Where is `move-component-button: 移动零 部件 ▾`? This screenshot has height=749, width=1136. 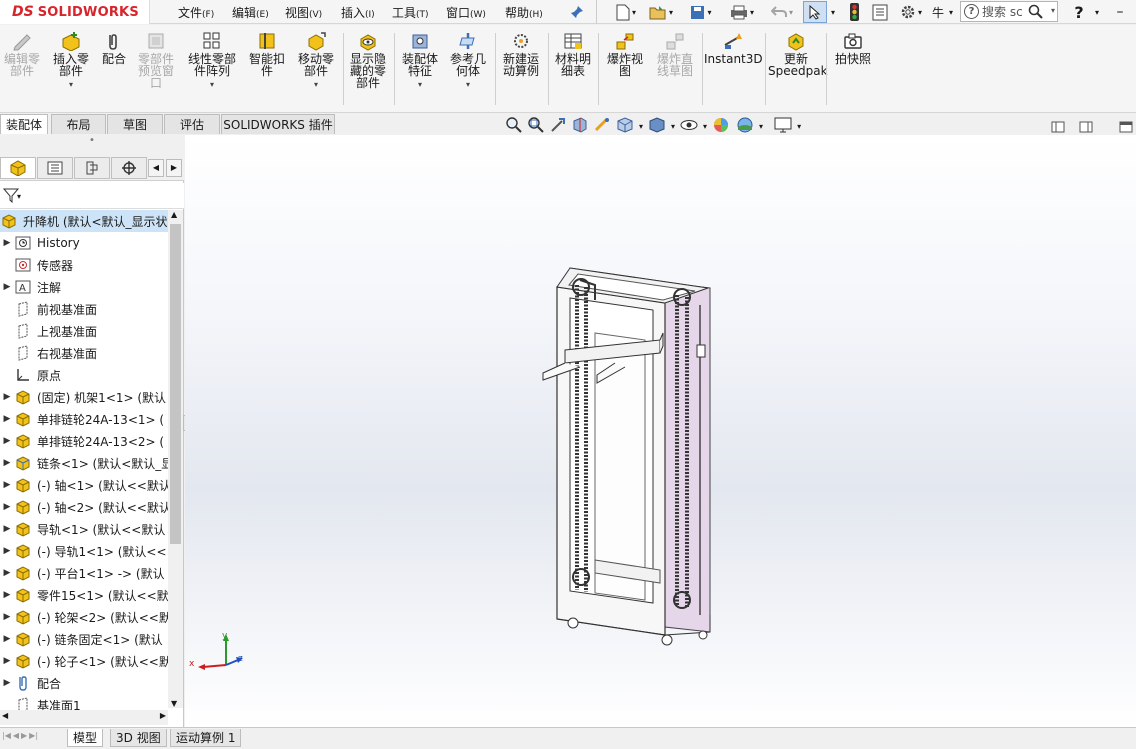 move-component-button: 移动零 部件 ▾ is located at coordinates (316, 61).